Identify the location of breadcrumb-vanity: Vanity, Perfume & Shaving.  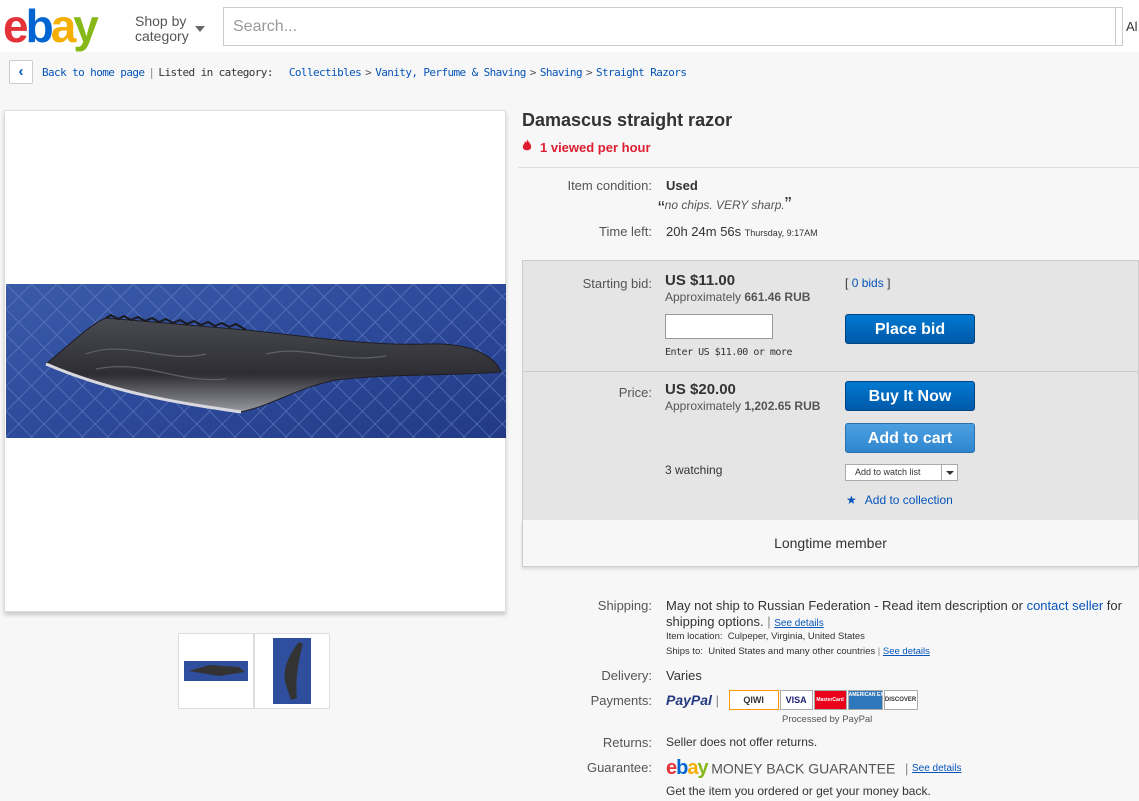
(450, 72).